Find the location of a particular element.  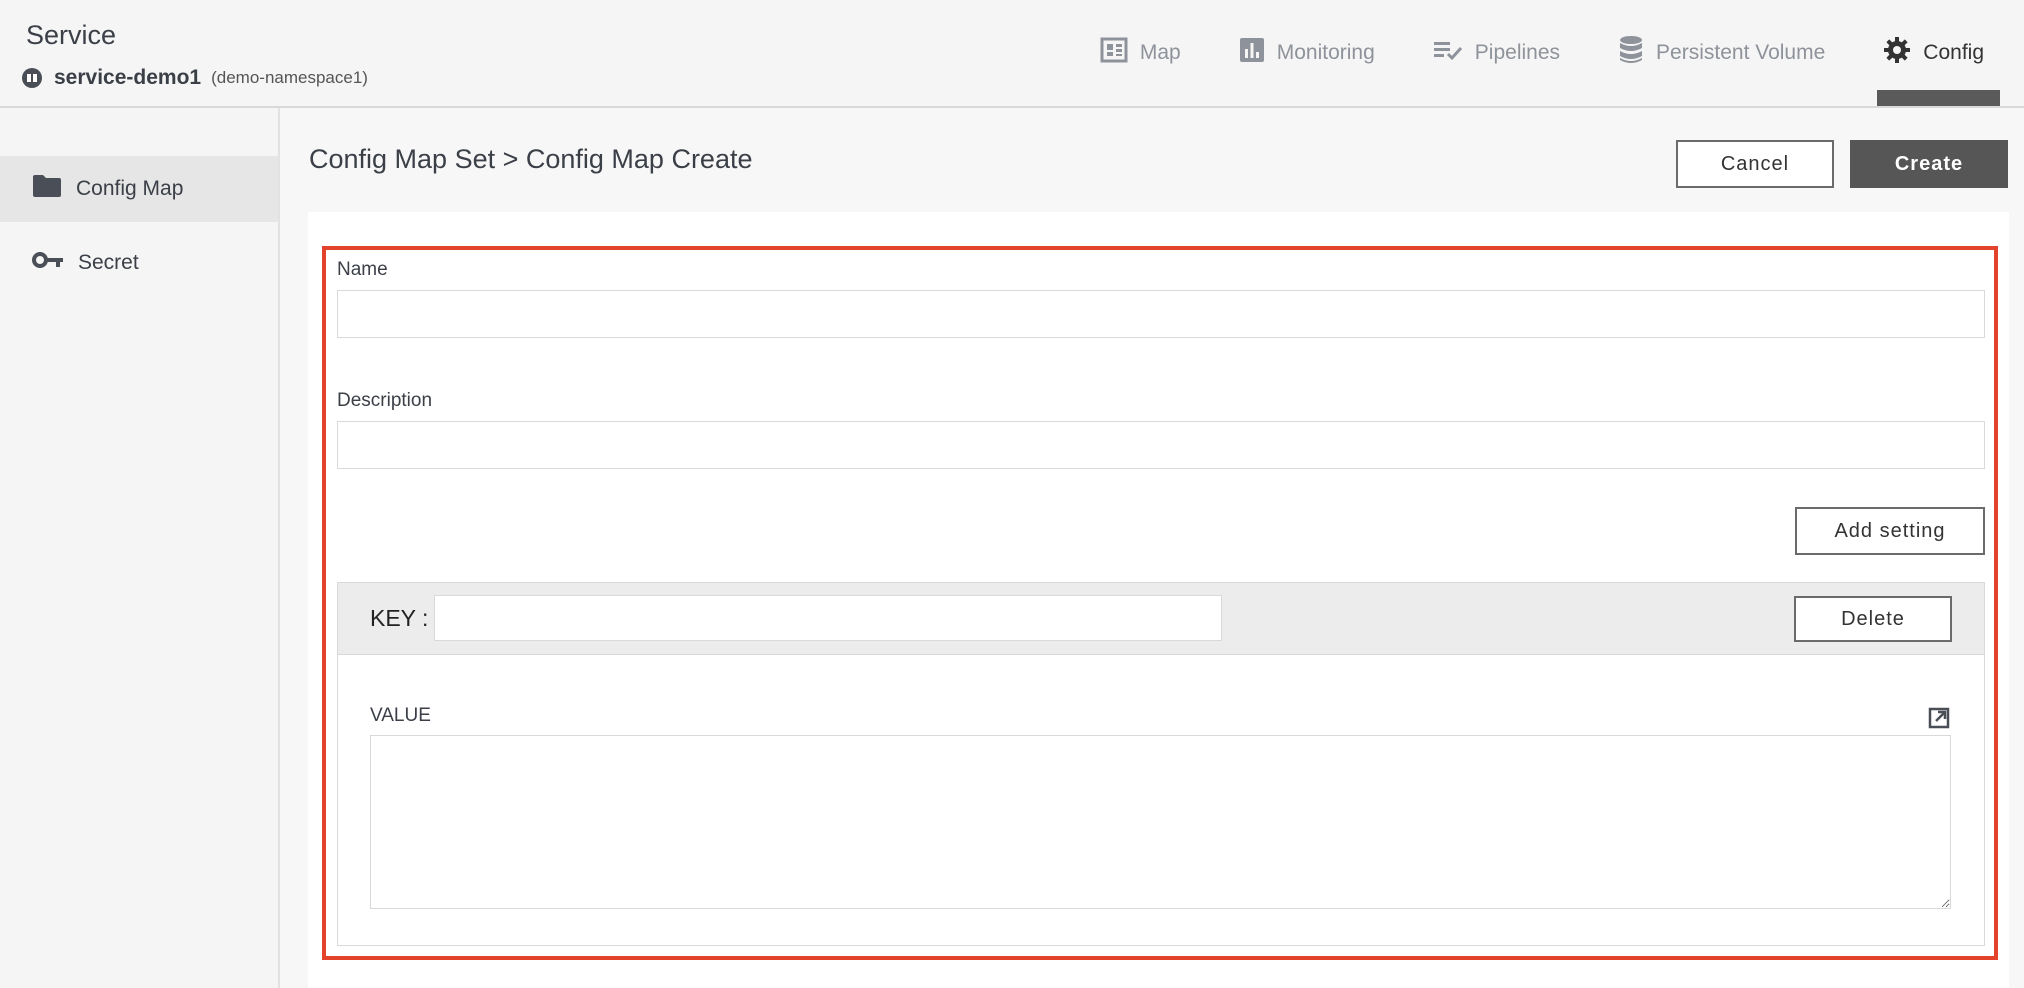

tab-config: Config is located at coordinates (1950, 53).